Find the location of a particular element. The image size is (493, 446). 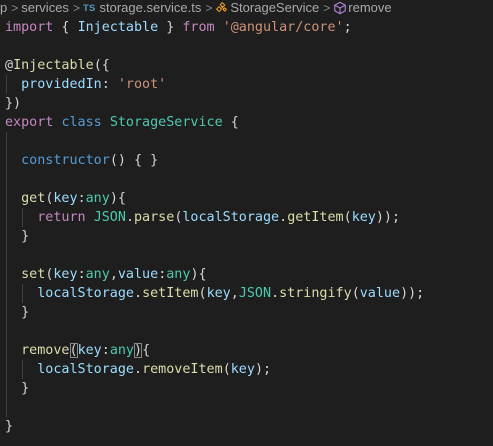

punctuation: }) is located at coordinates (13, 103).